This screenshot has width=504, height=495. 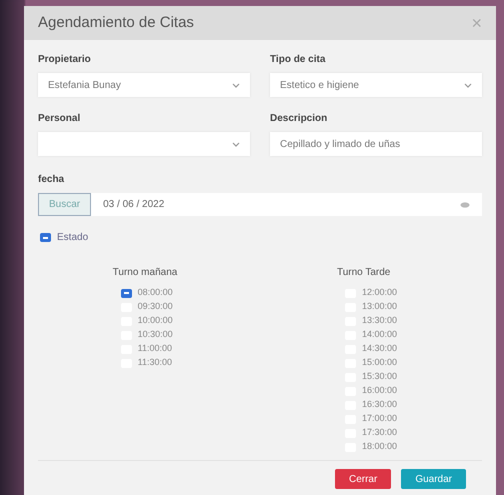 What do you see at coordinates (376, 85) in the screenshot?
I see `select-field: Estetico e higiene` at bounding box center [376, 85].